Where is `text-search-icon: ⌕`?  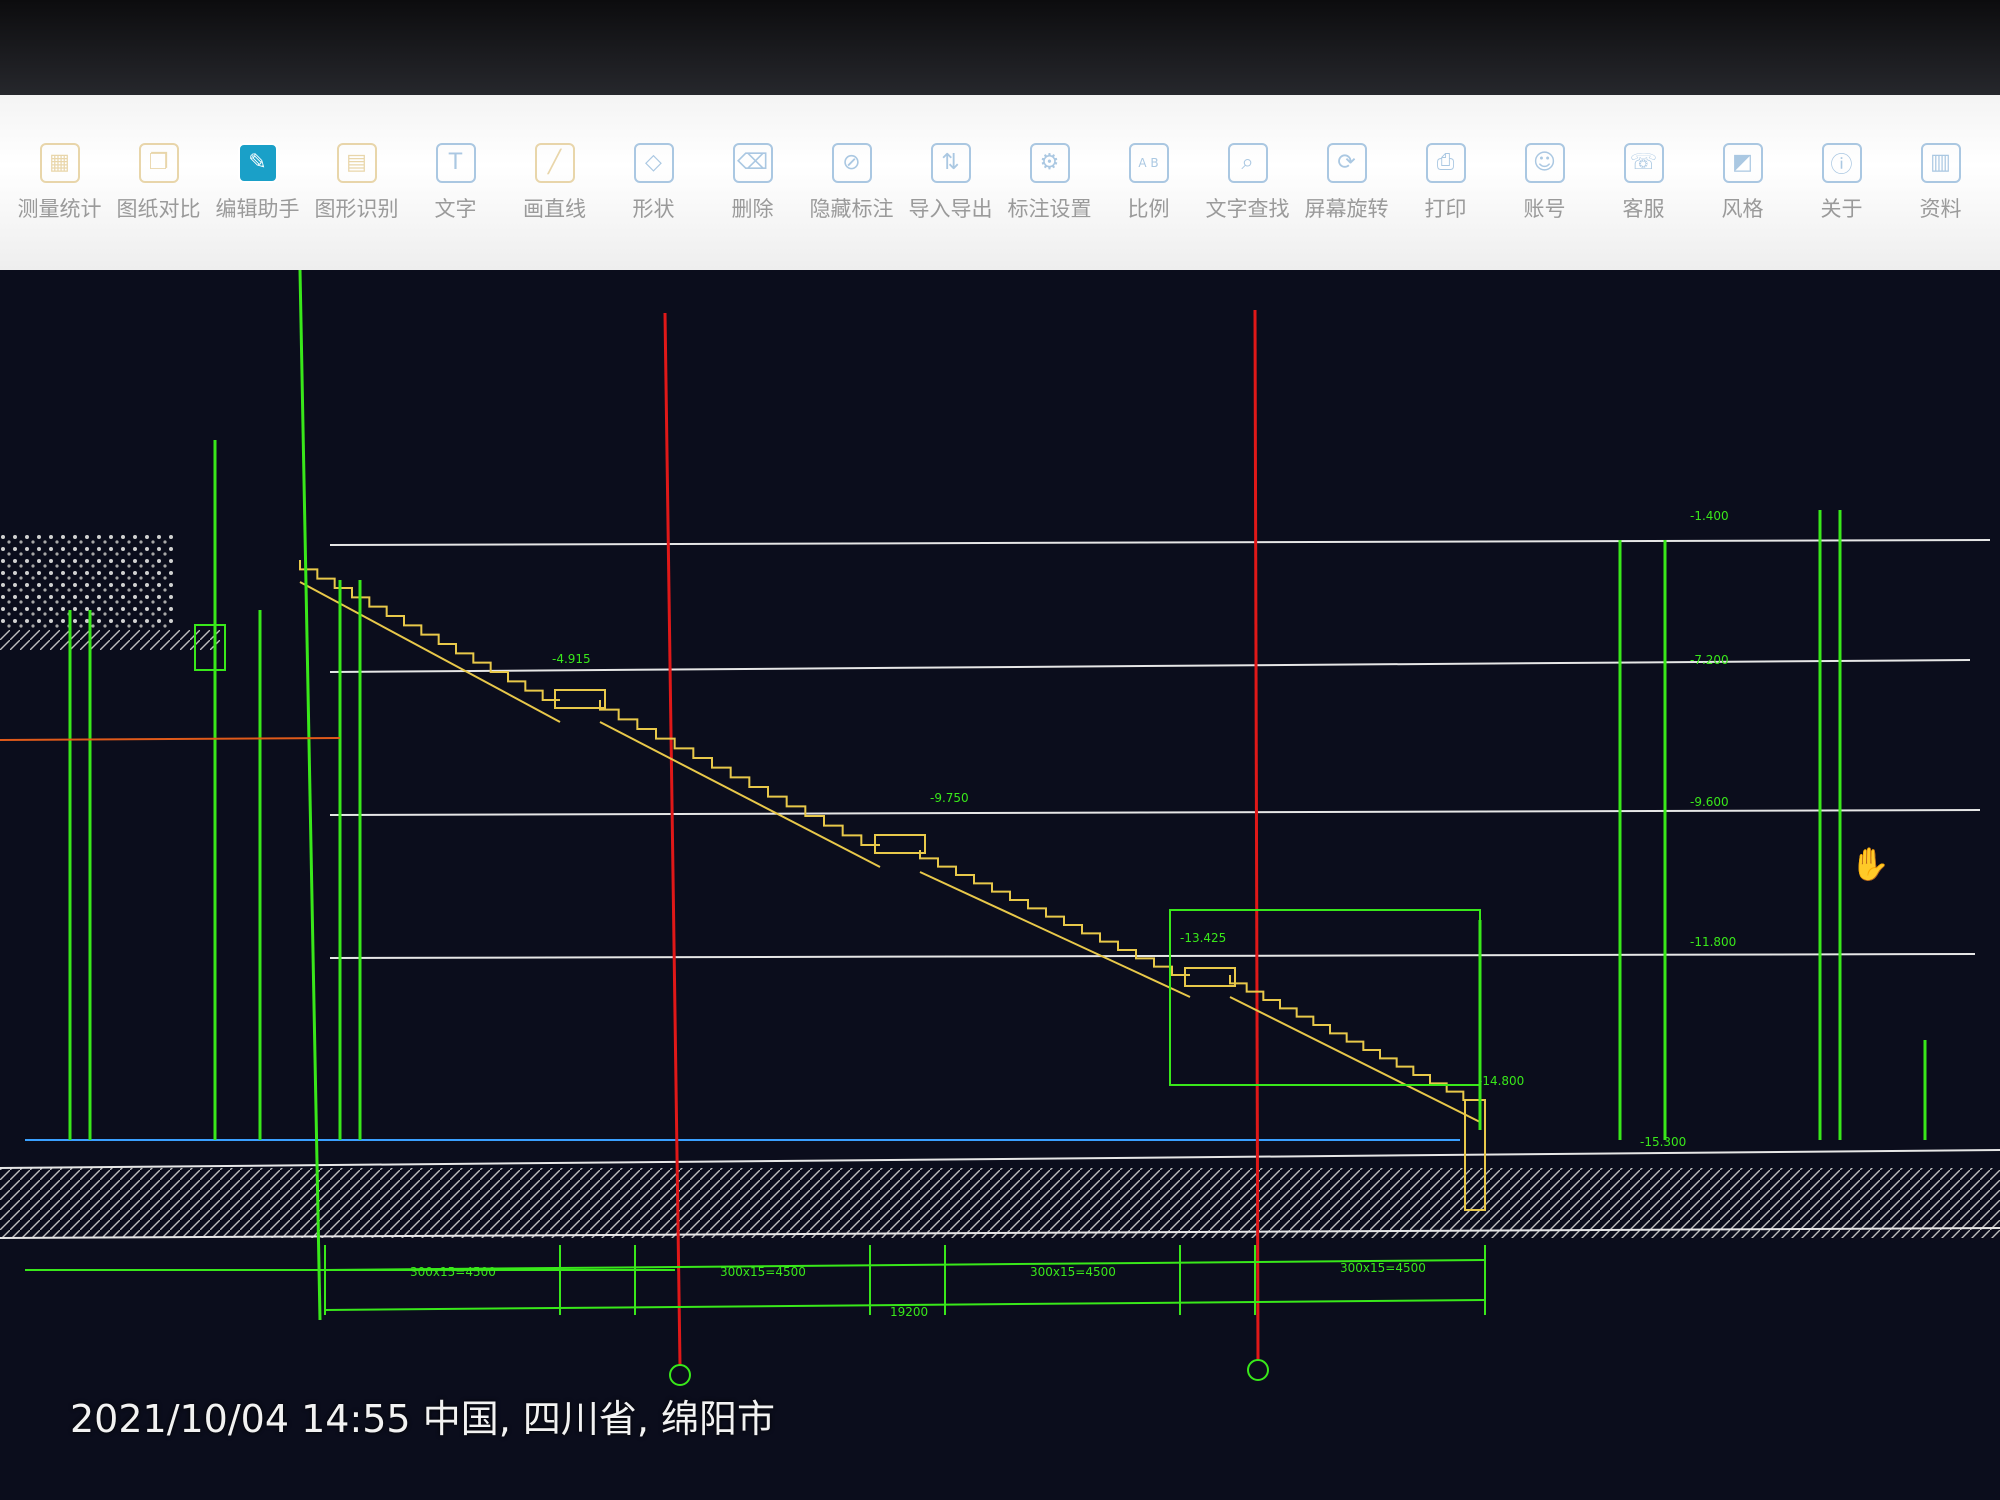 text-search-icon: ⌕ is located at coordinates (1247, 162).